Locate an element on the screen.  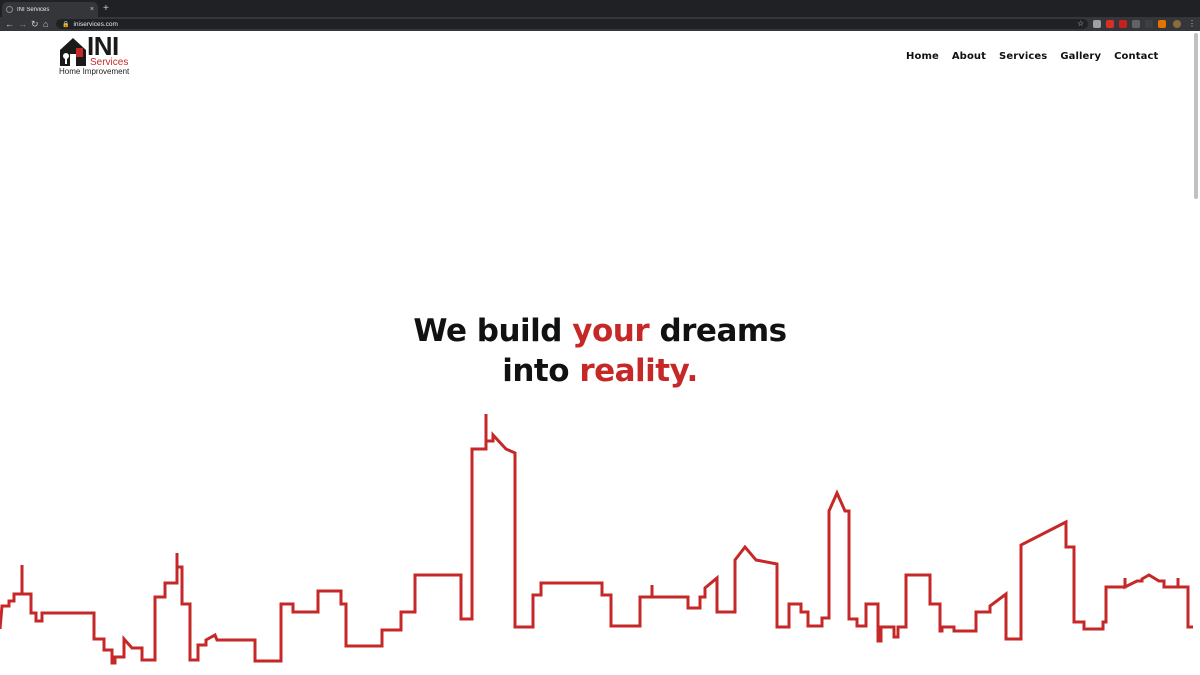
browser-toolbar: ← → ↻ ⌂ 🔒 iniservices.com ☆ ⋮ is located at coordinates (600, 24).